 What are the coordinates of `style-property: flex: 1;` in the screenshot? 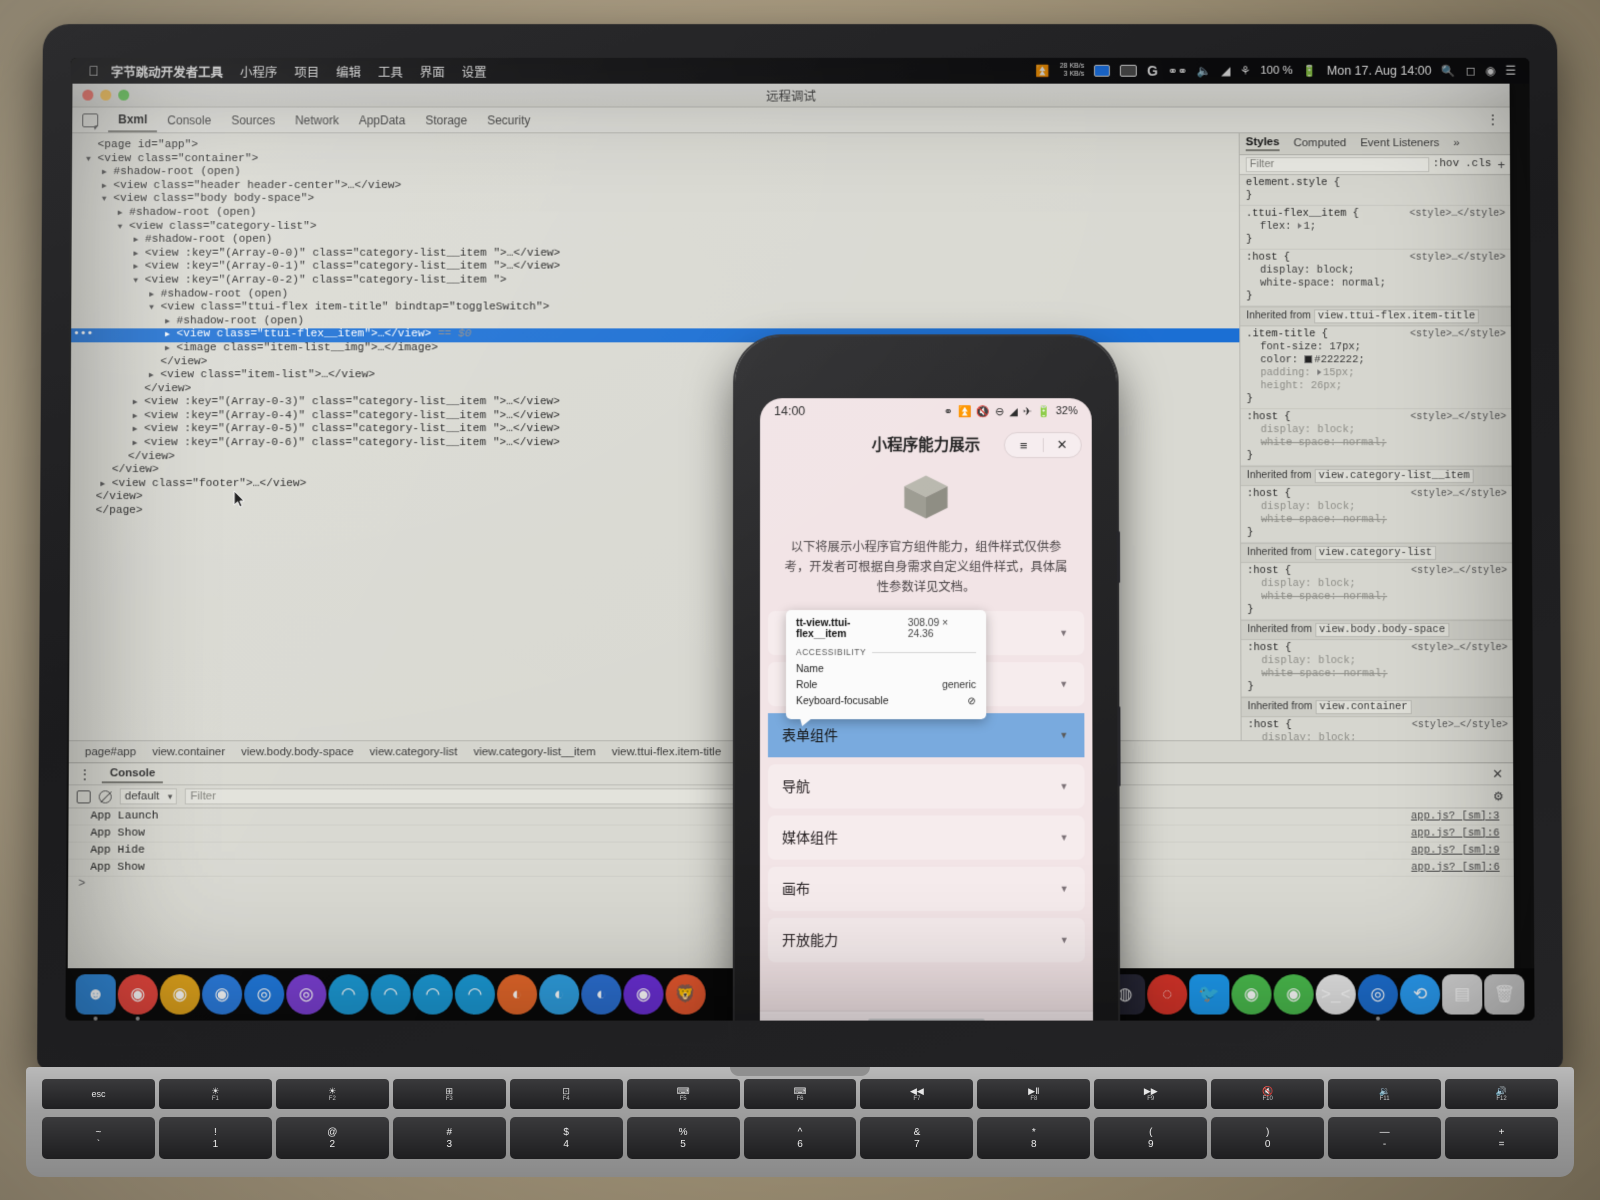 It's located at (1375, 227).